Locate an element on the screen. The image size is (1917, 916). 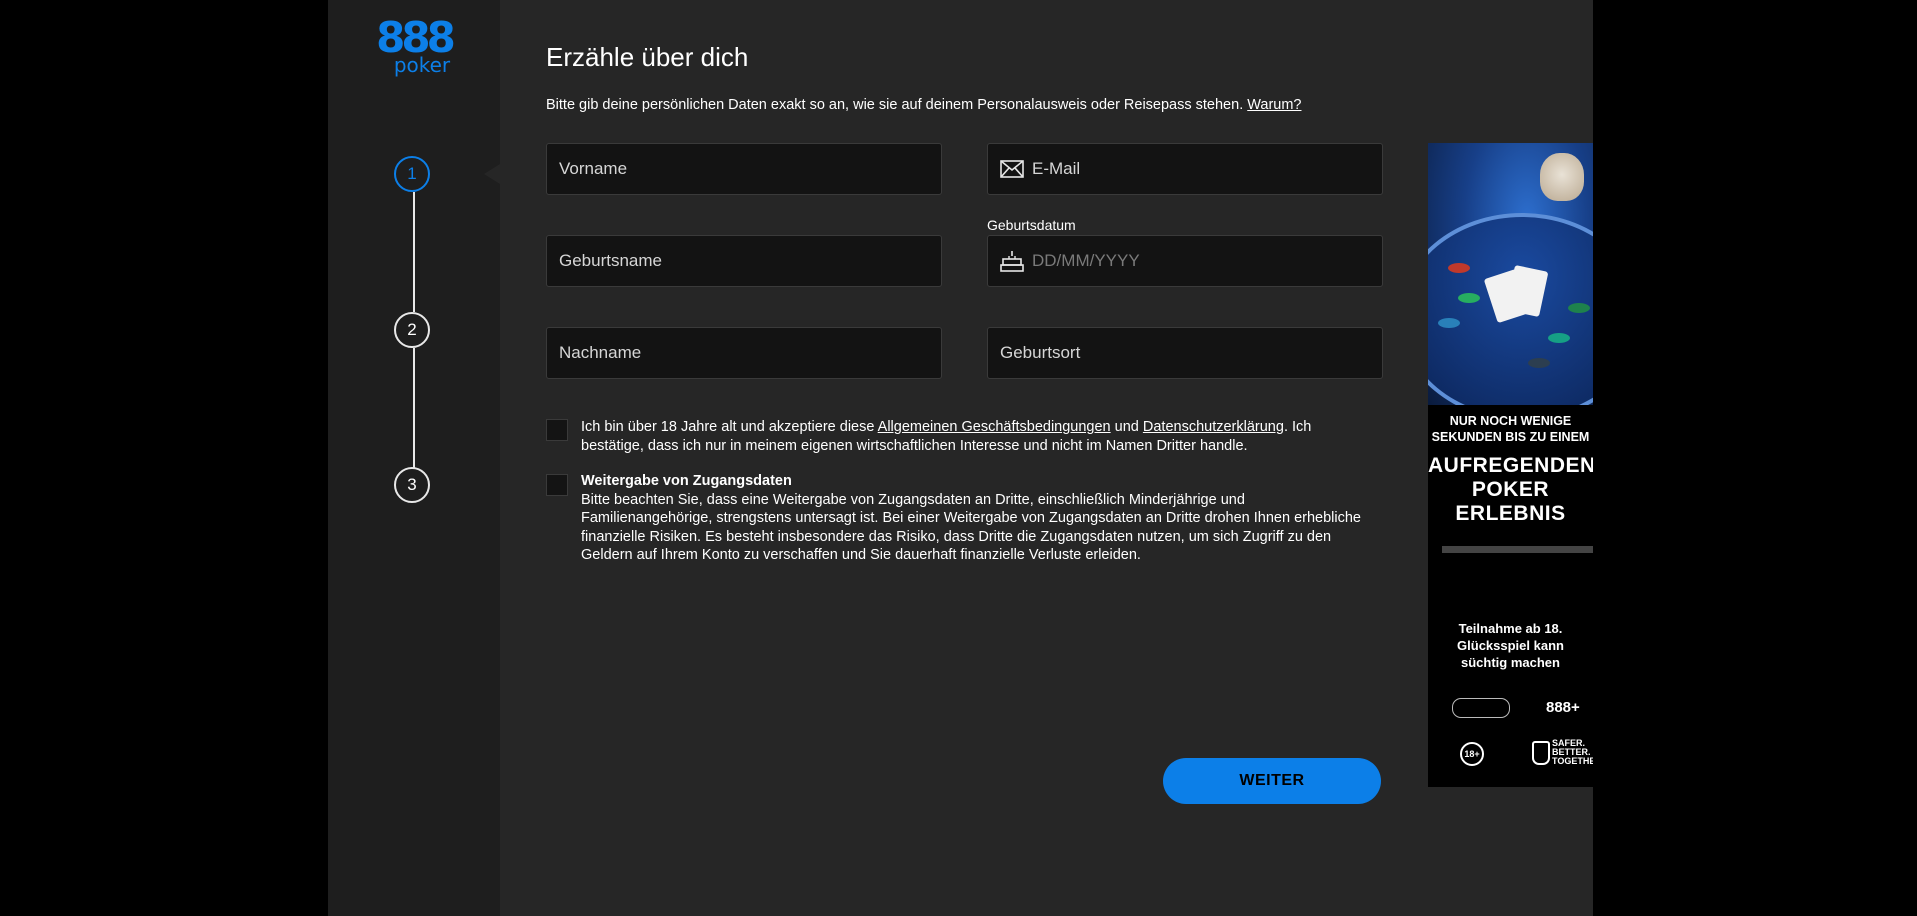
step-3-indicator: 3 is located at coordinates (412, 485).